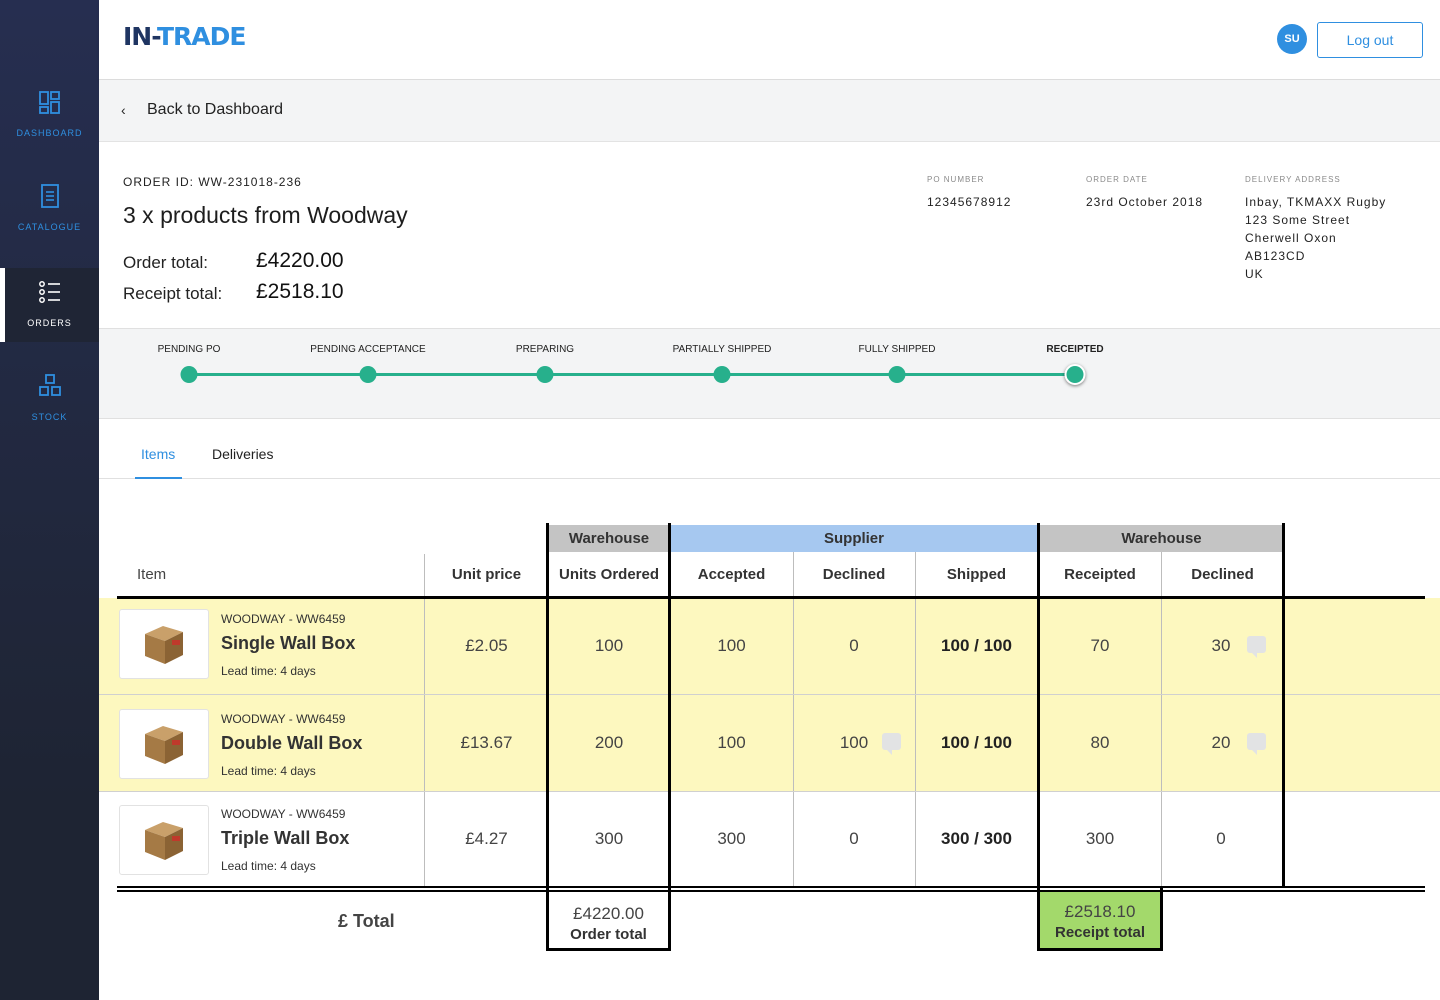 The width and height of the screenshot is (1440, 1000). Describe the element at coordinates (189, 349) in the screenshot. I see `status-step-label: PENDING PO` at that location.